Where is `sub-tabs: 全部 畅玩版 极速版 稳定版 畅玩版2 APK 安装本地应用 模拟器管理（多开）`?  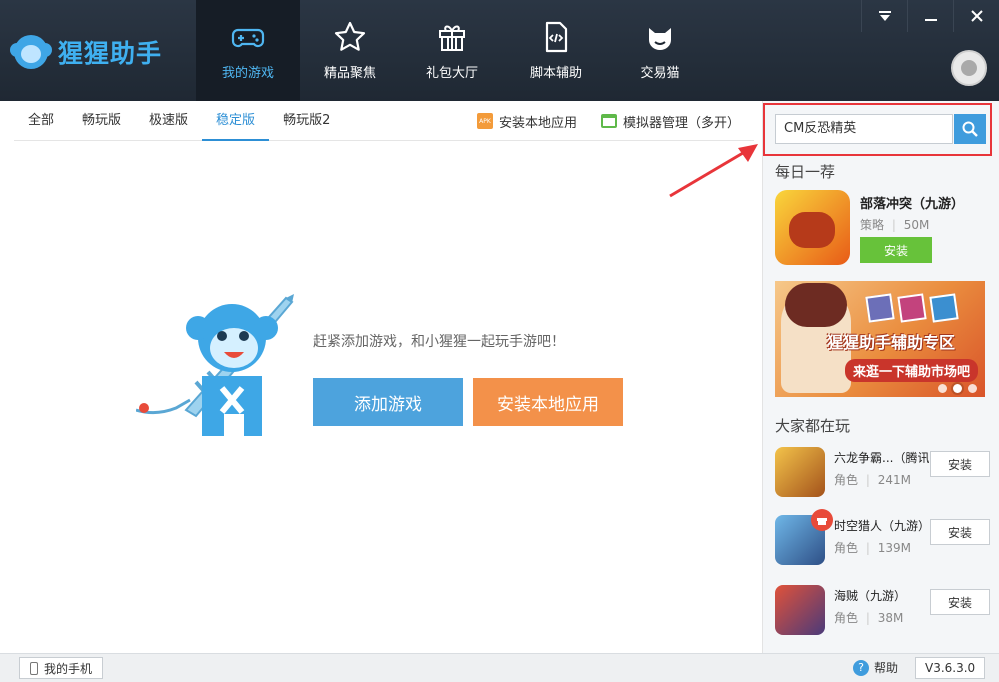
sub-tabs: 全部 畅玩版 极速版 稳定版 畅玩版2 APK 安装本地应用 模拟器管理（多开） is located at coordinates (384, 121).